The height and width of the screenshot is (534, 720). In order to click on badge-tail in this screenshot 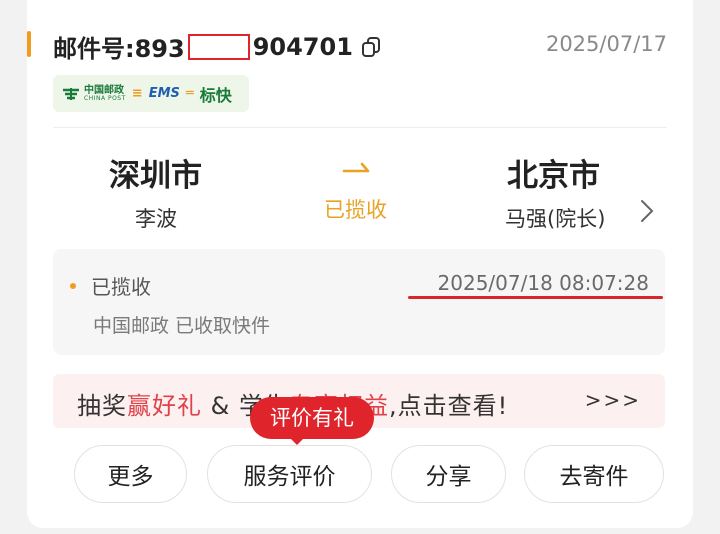, I will do `click(297, 441)`.